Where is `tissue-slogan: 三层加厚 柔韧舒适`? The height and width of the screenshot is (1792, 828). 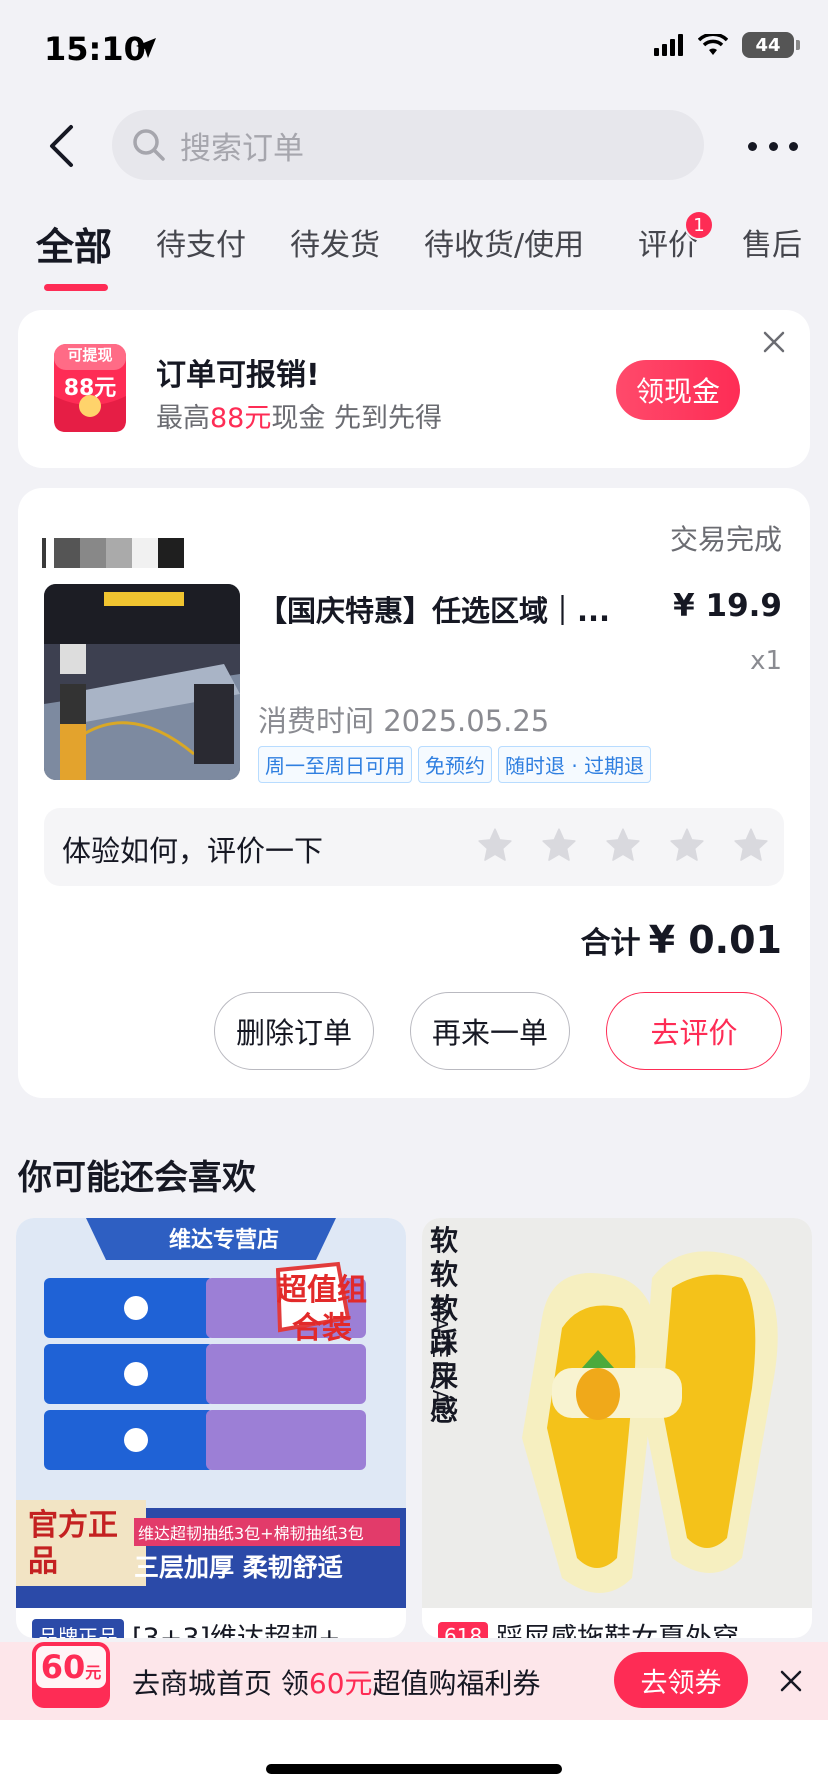 tissue-slogan: 三层加厚 柔韧舒适 is located at coordinates (238, 1567).